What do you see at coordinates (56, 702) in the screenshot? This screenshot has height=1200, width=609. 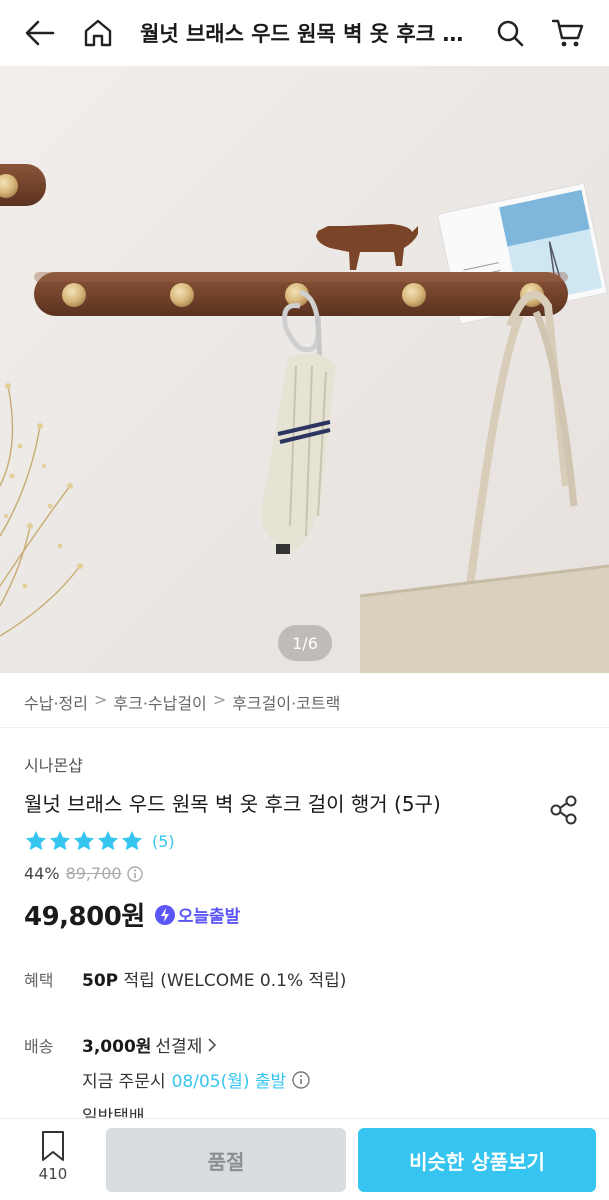 I see `breadcrumb-item: 수납·정리` at bounding box center [56, 702].